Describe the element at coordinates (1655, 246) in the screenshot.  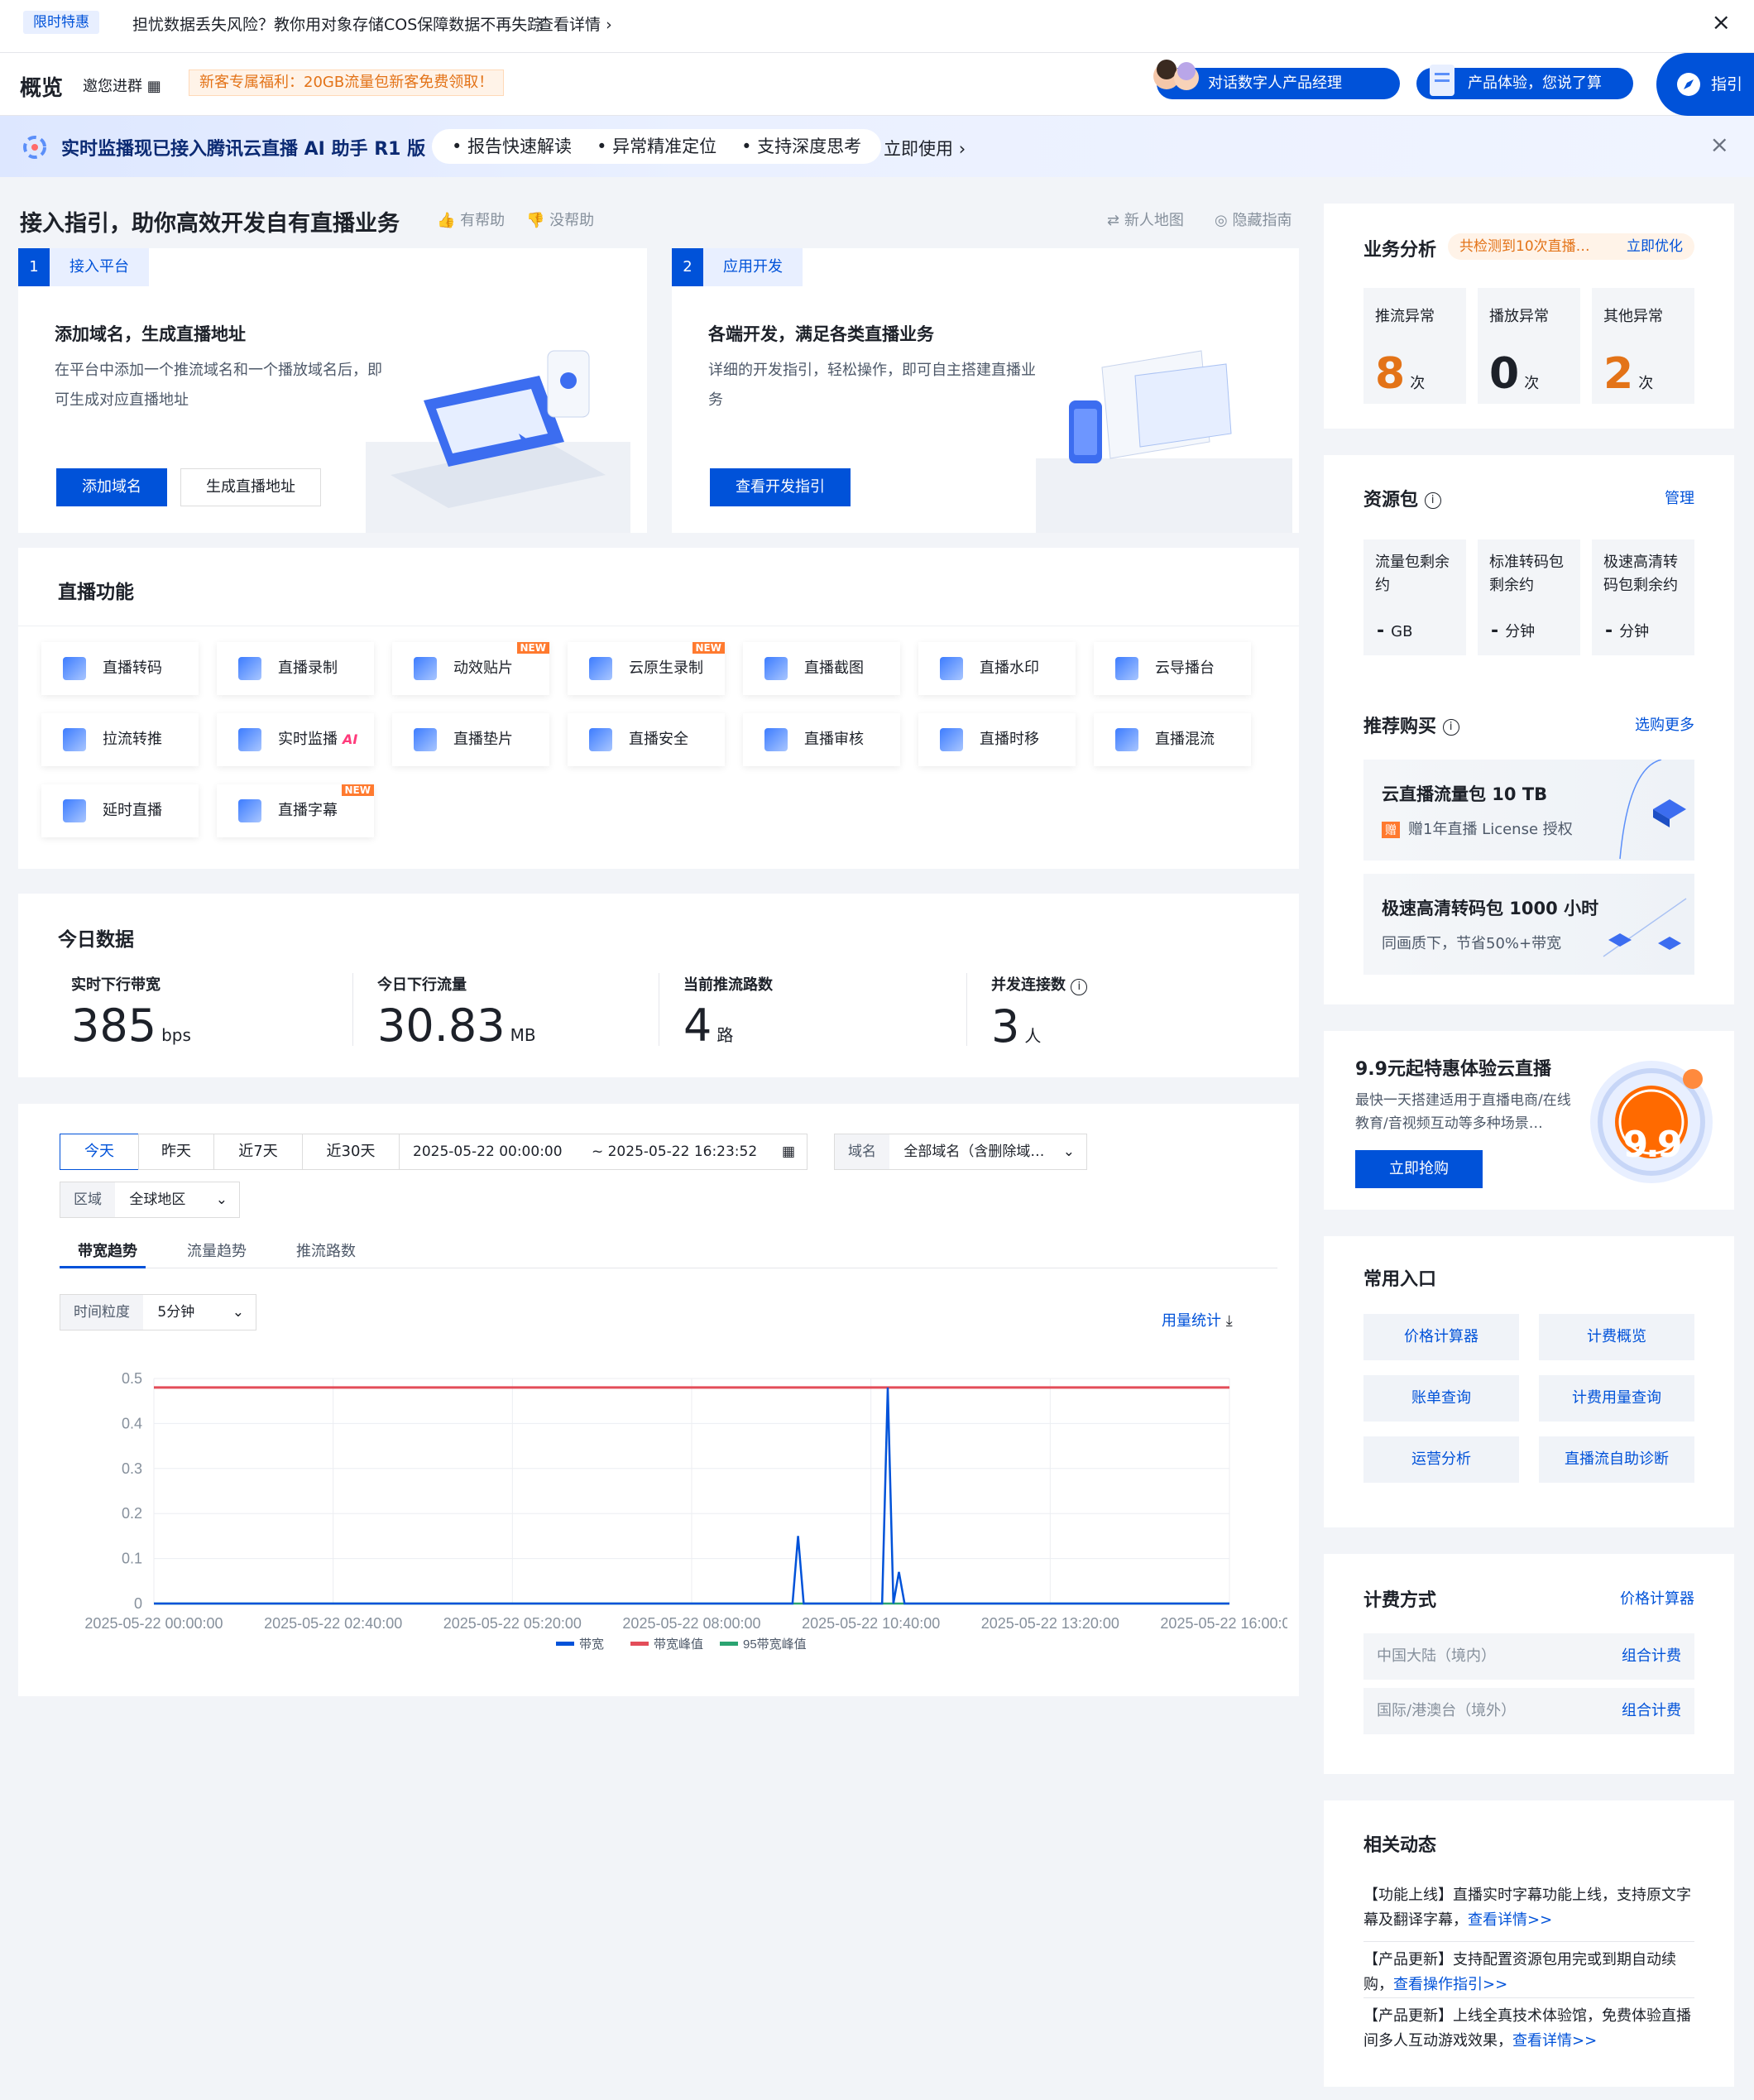
I see `optimize-link: 立即优化` at that location.